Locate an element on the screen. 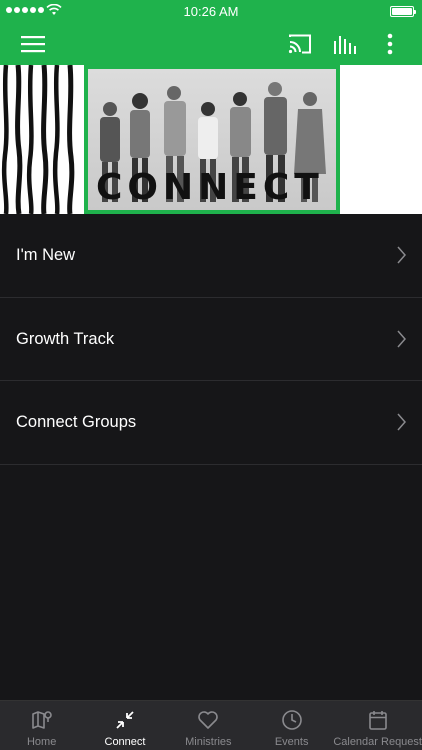 The image size is (422, 750). menu-icon is located at coordinates (33, 44).